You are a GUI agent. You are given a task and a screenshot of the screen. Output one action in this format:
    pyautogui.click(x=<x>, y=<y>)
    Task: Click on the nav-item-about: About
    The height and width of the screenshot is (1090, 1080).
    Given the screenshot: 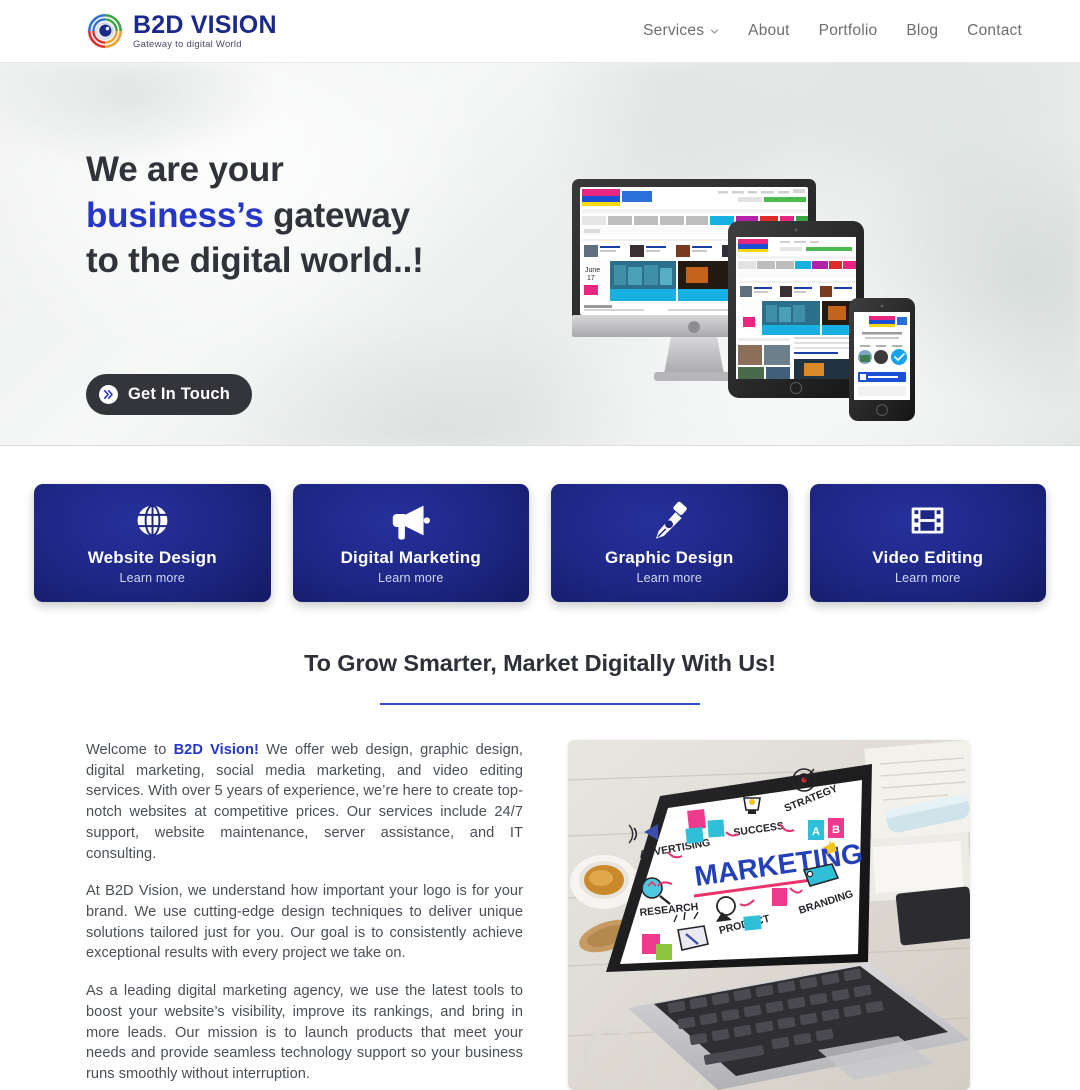 What is the action you would take?
    pyautogui.click(x=769, y=31)
    